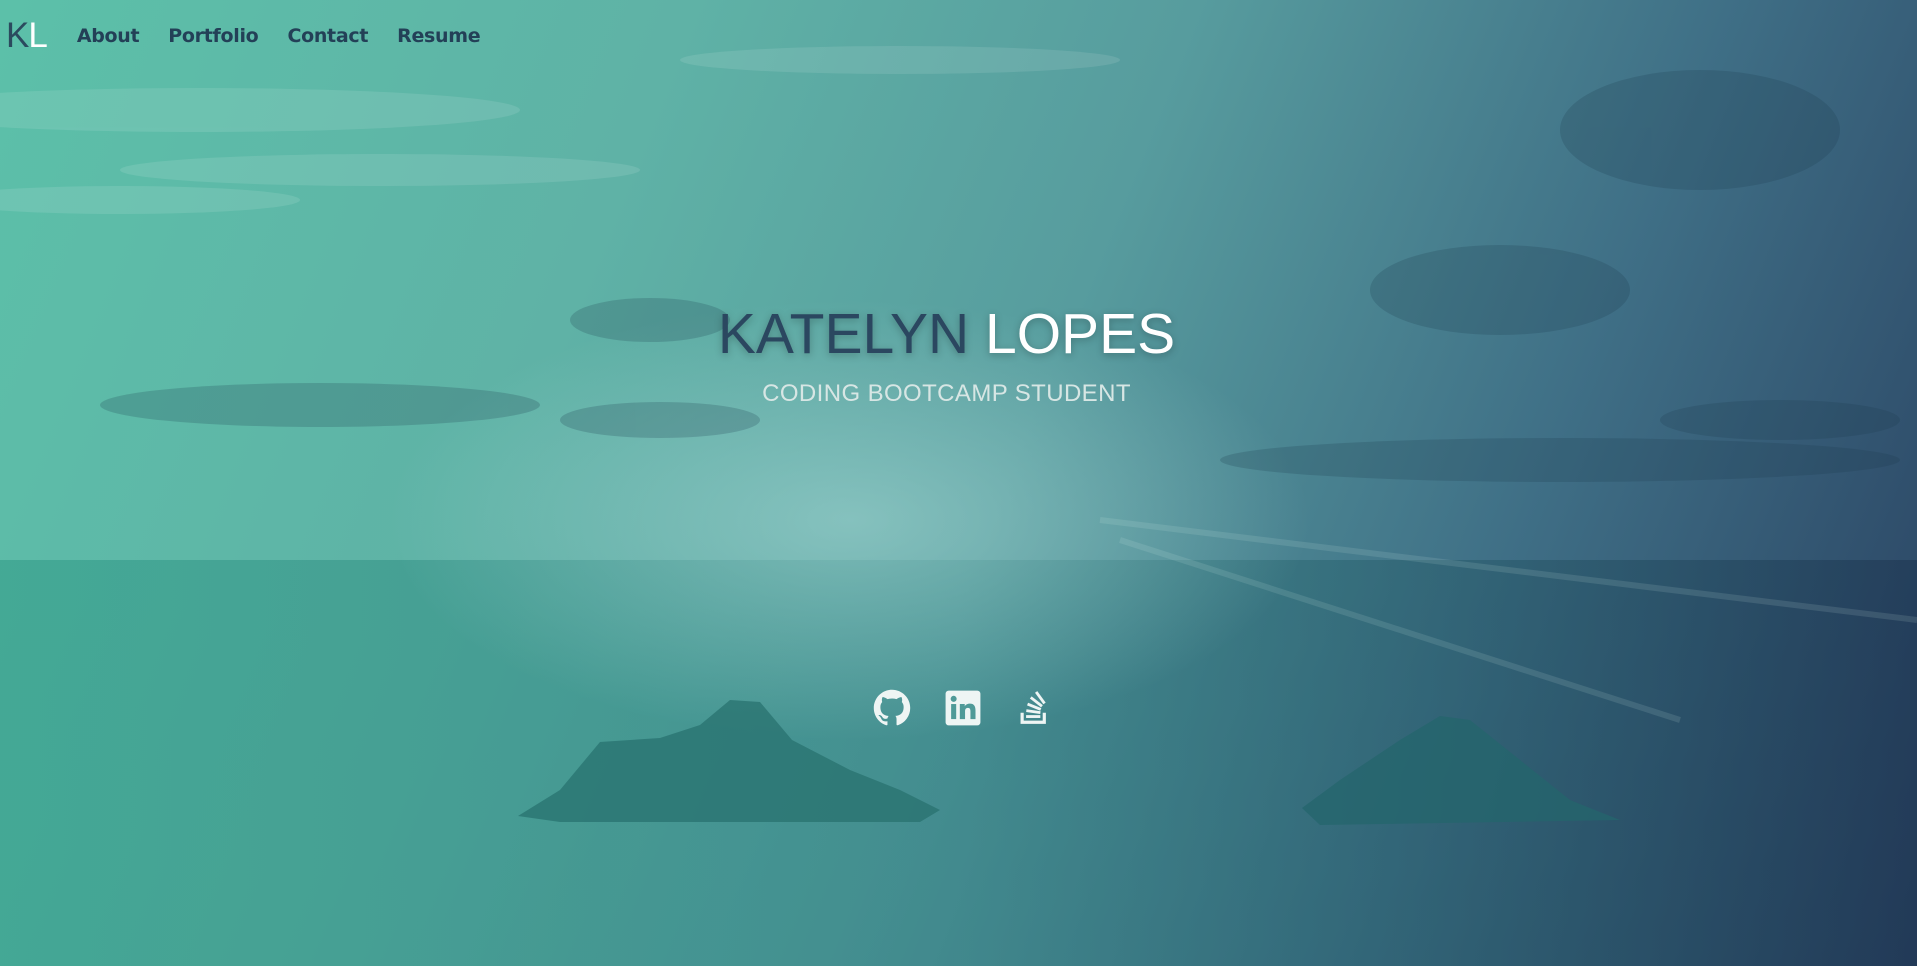 Image resolution: width=1917 pixels, height=966 pixels. I want to click on brand-logo: KL, so click(27, 35).